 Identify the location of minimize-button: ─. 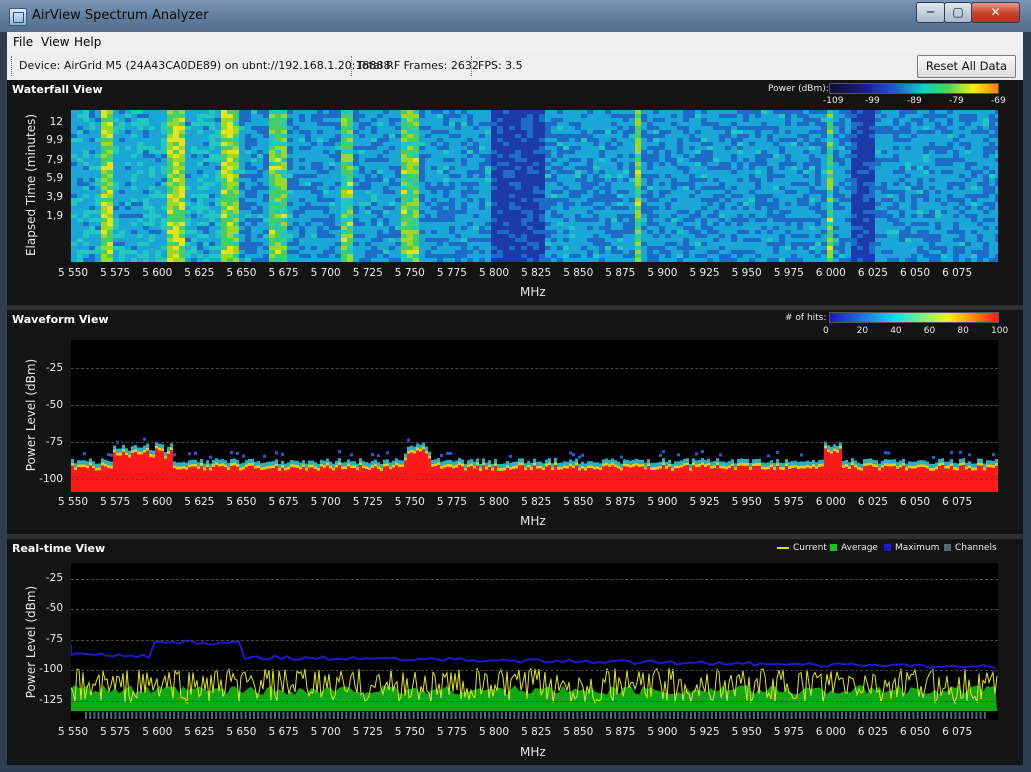
(930, 12).